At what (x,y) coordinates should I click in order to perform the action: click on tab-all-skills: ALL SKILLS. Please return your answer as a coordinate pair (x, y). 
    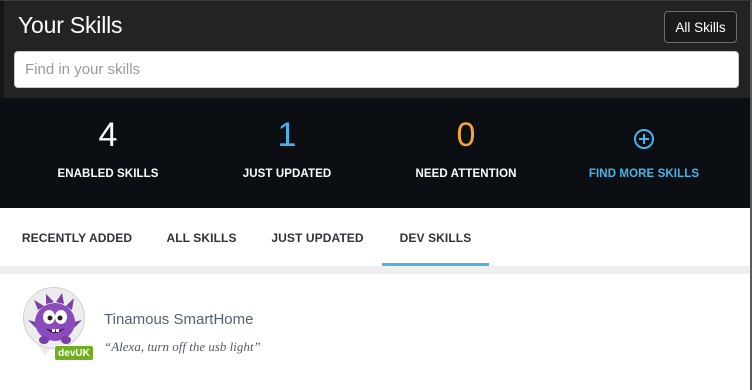
    Looking at the image, I should click on (201, 237).